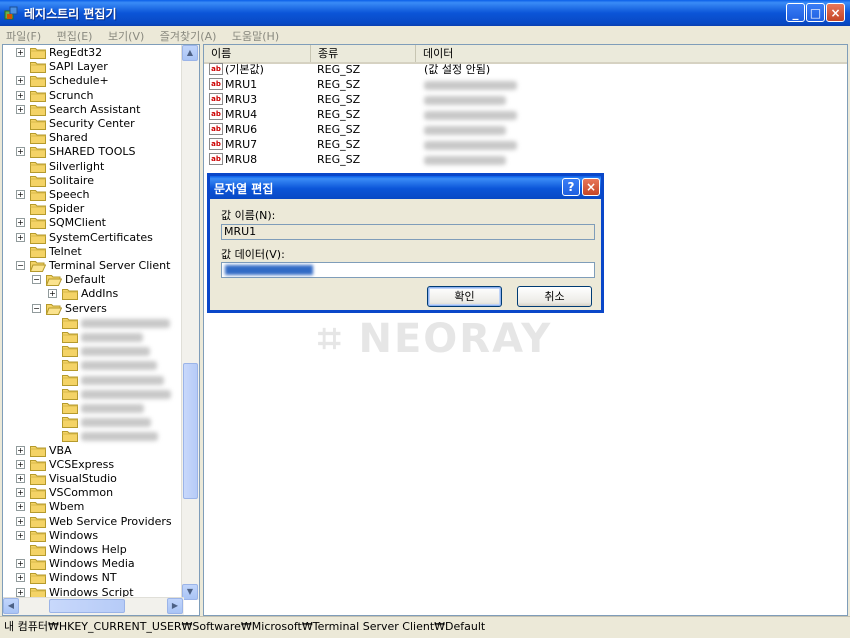 The height and width of the screenshot is (638, 850). Describe the element at coordinates (525, 159) in the screenshot. I see `value-row: ab MRU8 REG_SZ` at that location.